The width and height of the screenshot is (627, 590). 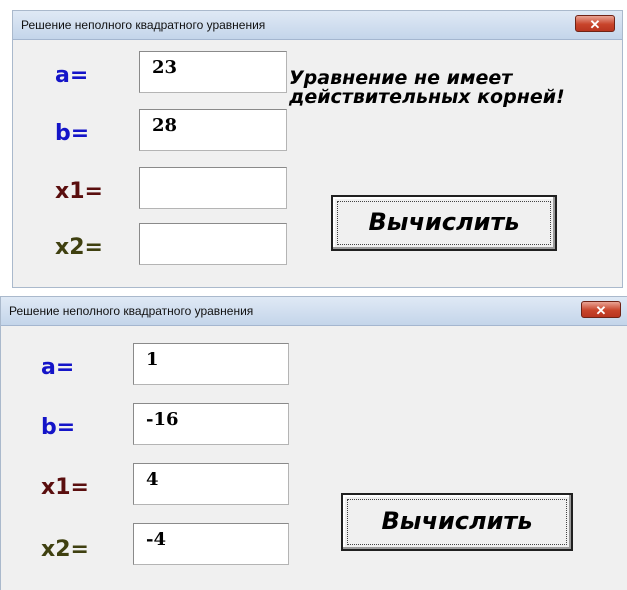 What do you see at coordinates (213, 72) in the screenshot?
I see `input-a: 23` at bounding box center [213, 72].